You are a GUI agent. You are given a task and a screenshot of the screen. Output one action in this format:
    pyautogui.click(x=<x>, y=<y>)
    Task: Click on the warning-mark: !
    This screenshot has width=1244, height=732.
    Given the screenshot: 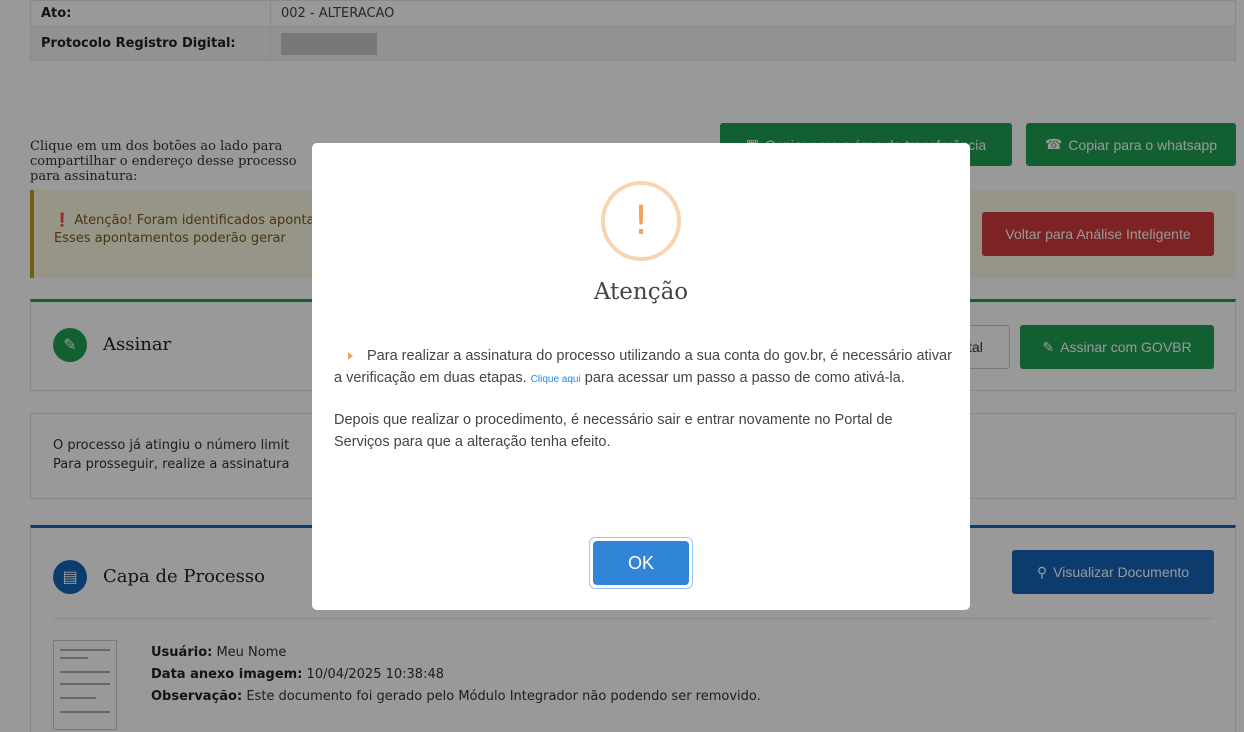 What is the action you would take?
    pyautogui.click(x=641, y=221)
    